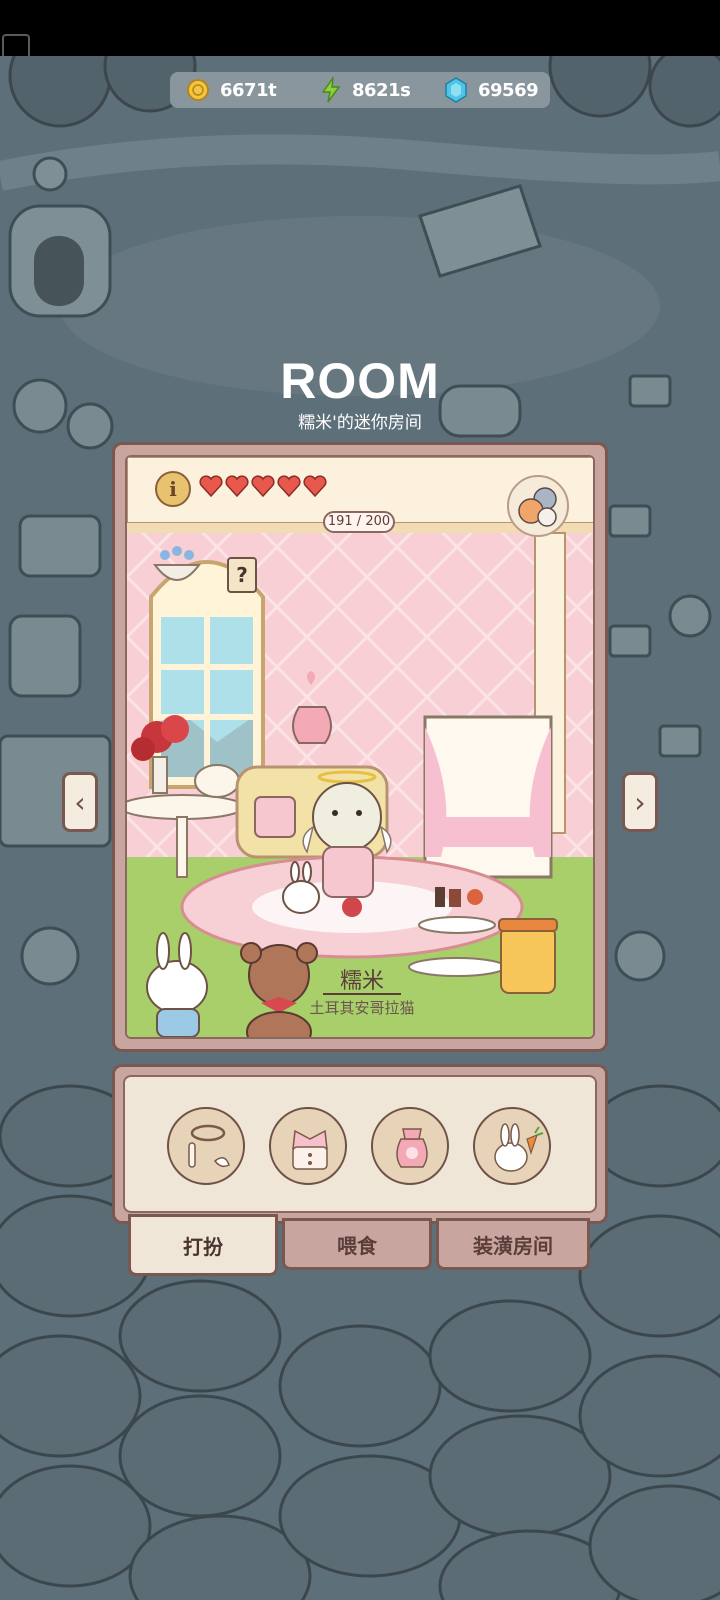  What do you see at coordinates (362, 994) in the screenshot?
I see `cat-name-underline` at bounding box center [362, 994].